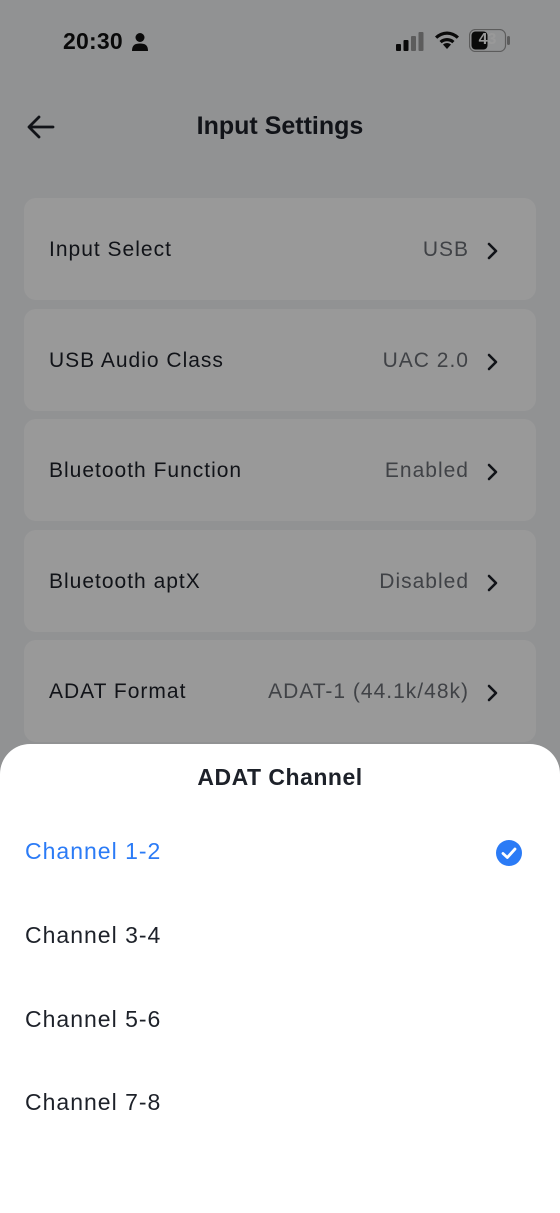 The height and width of the screenshot is (1213, 560). What do you see at coordinates (93, 935) in the screenshot?
I see `option-label: Channel 3-4` at bounding box center [93, 935].